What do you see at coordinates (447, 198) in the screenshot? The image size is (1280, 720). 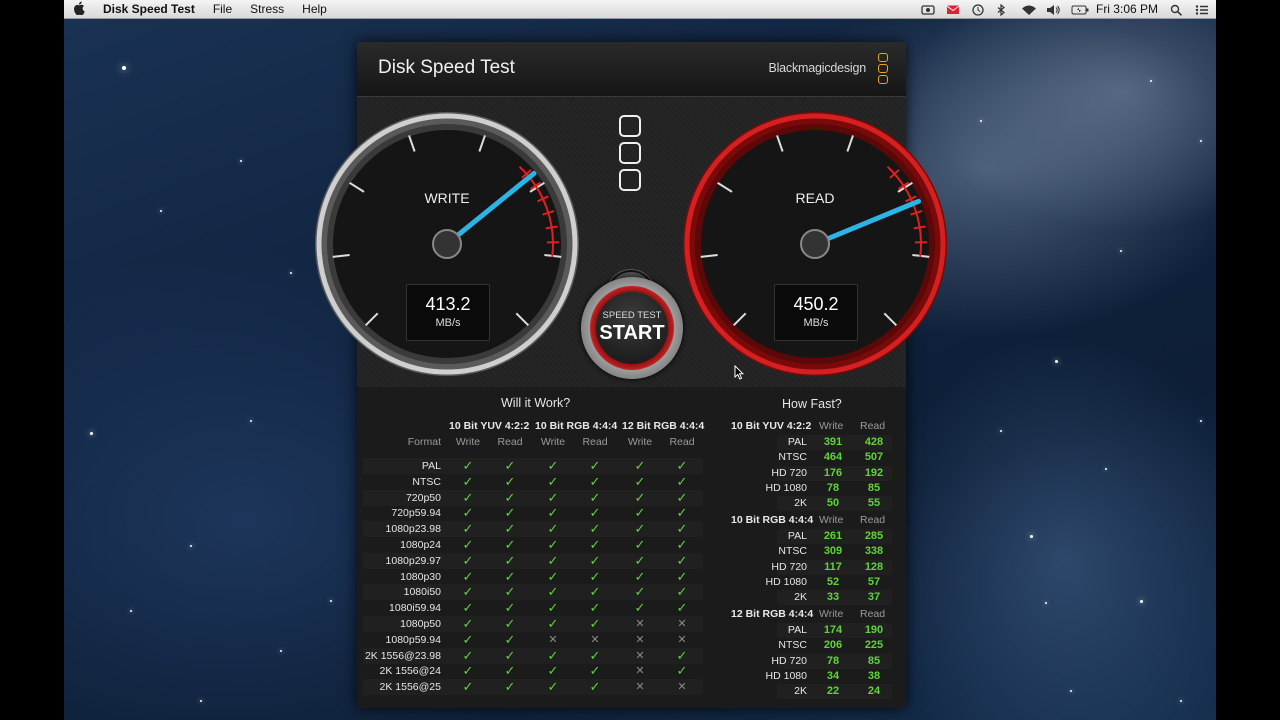 I see `write-gauge-label: WRITE` at bounding box center [447, 198].